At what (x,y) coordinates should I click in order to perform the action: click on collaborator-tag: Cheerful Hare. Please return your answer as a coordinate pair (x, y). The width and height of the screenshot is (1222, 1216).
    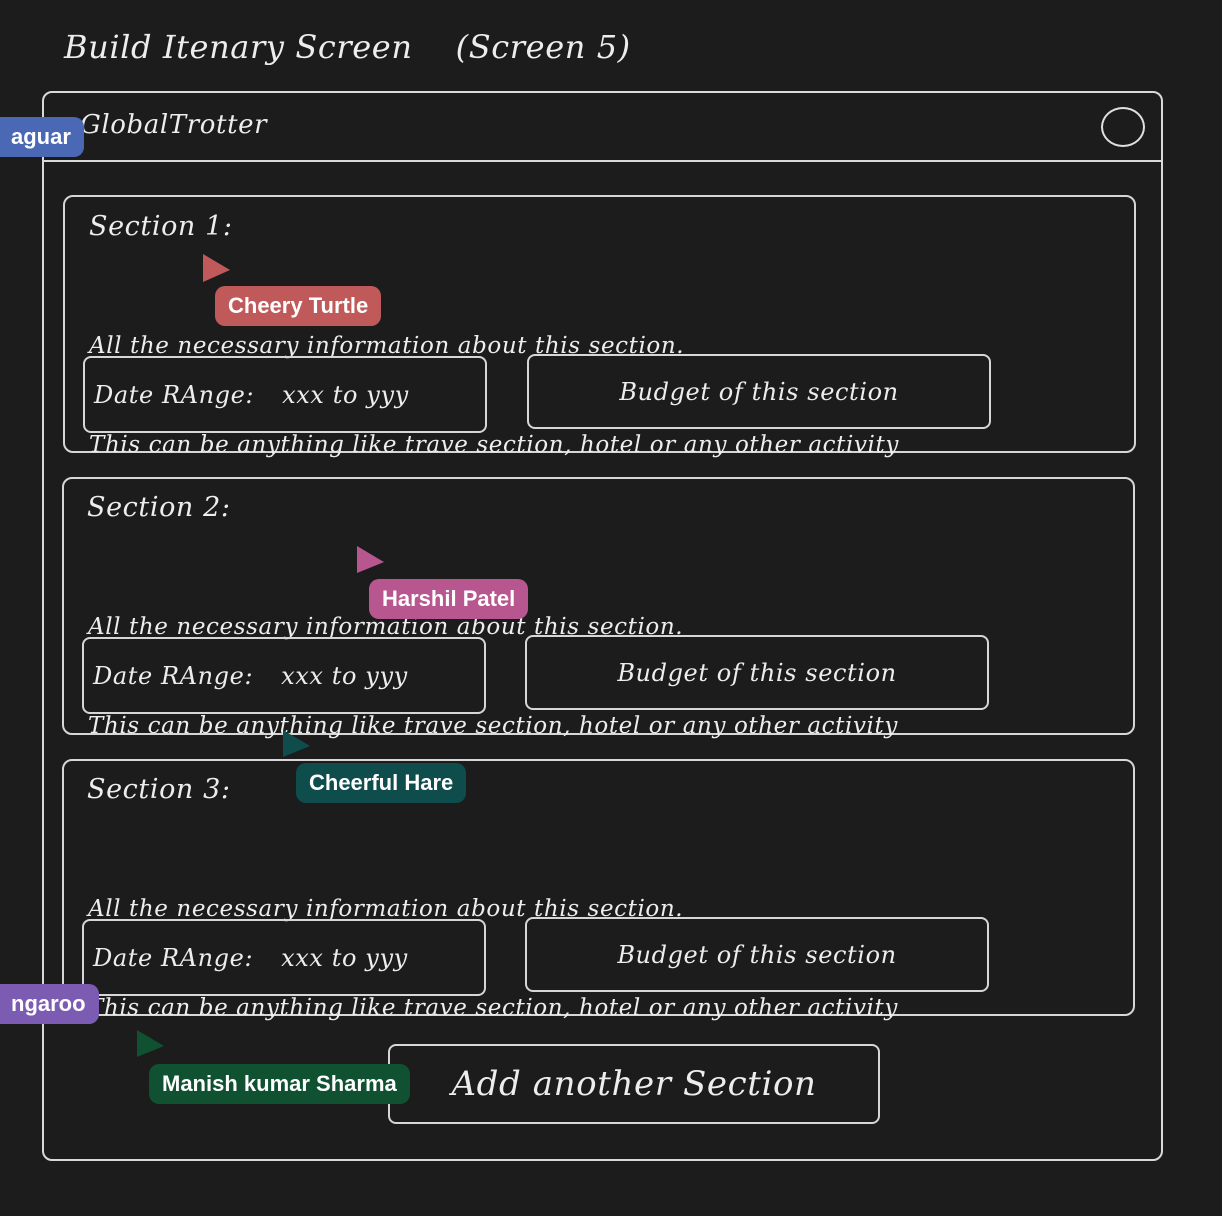
    Looking at the image, I should click on (381, 783).